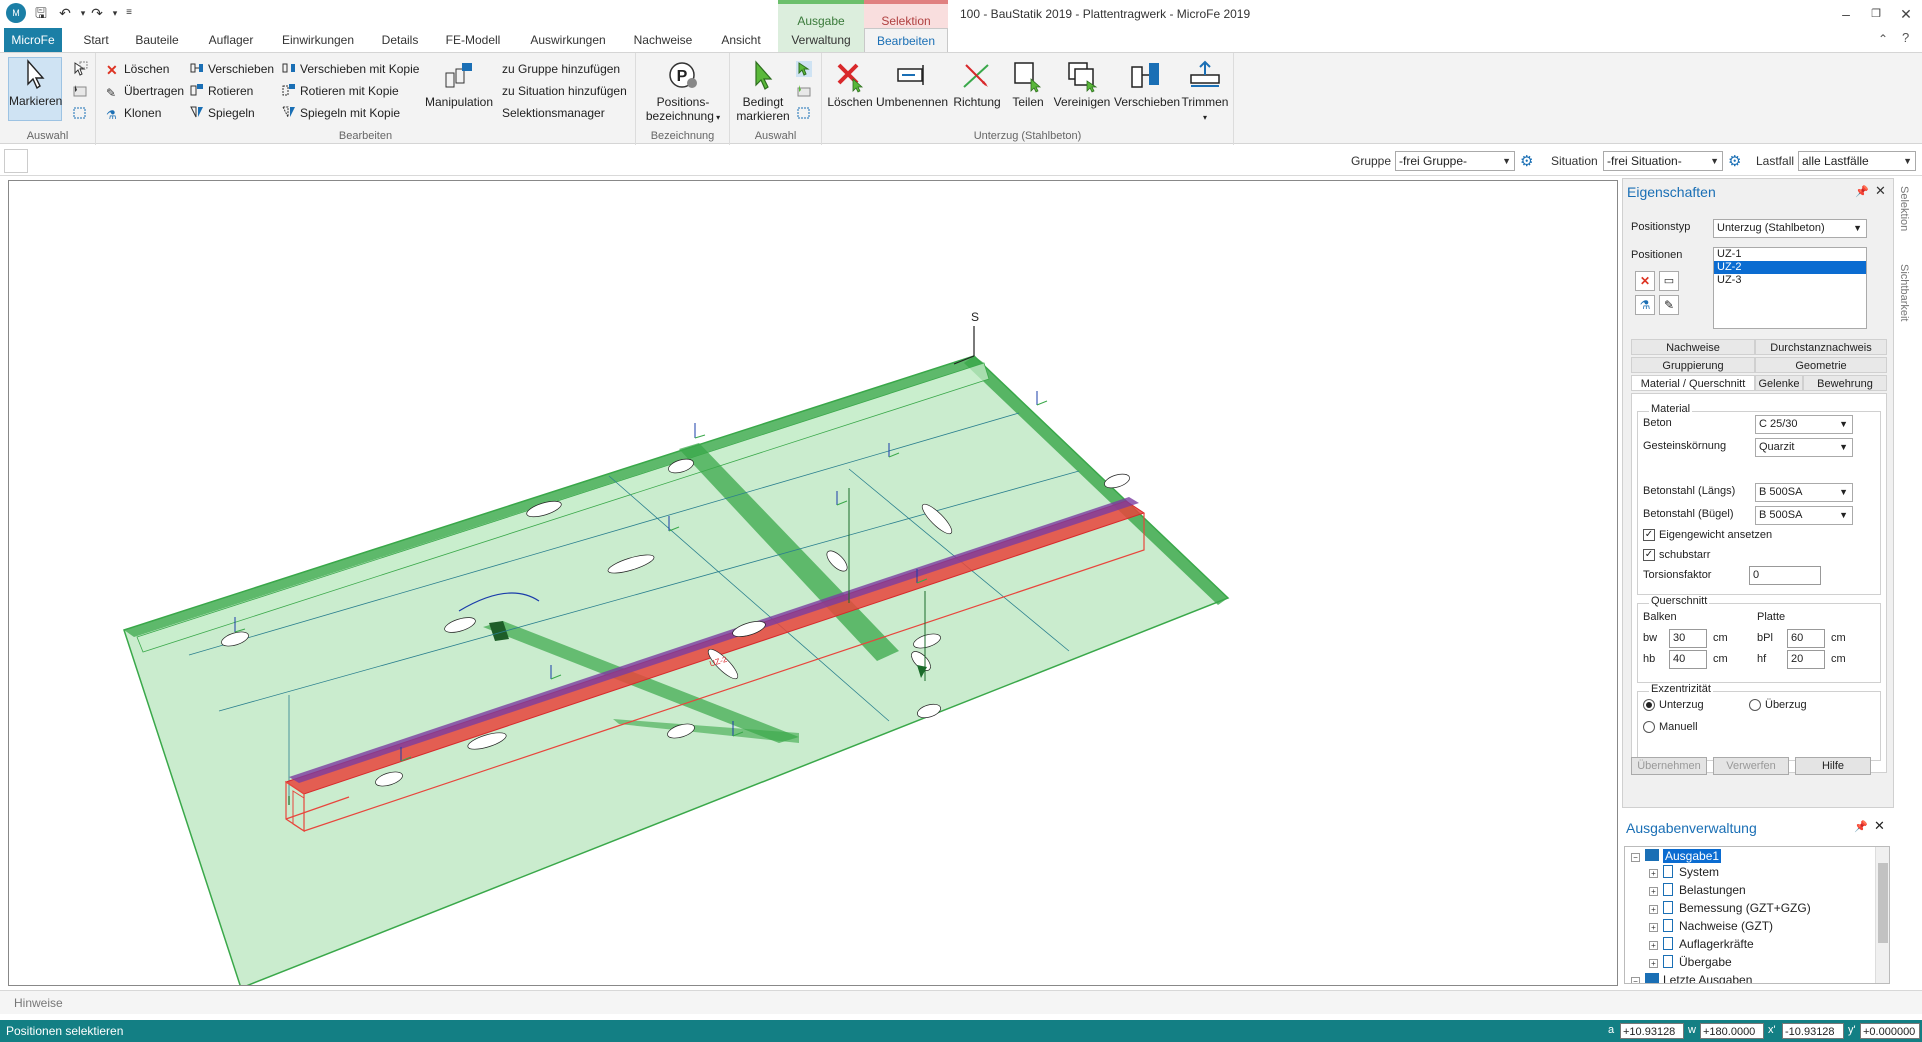  Describe the element at coordinates (804, 113) in the screenshot. I see `green-polygon-icon` at that location.